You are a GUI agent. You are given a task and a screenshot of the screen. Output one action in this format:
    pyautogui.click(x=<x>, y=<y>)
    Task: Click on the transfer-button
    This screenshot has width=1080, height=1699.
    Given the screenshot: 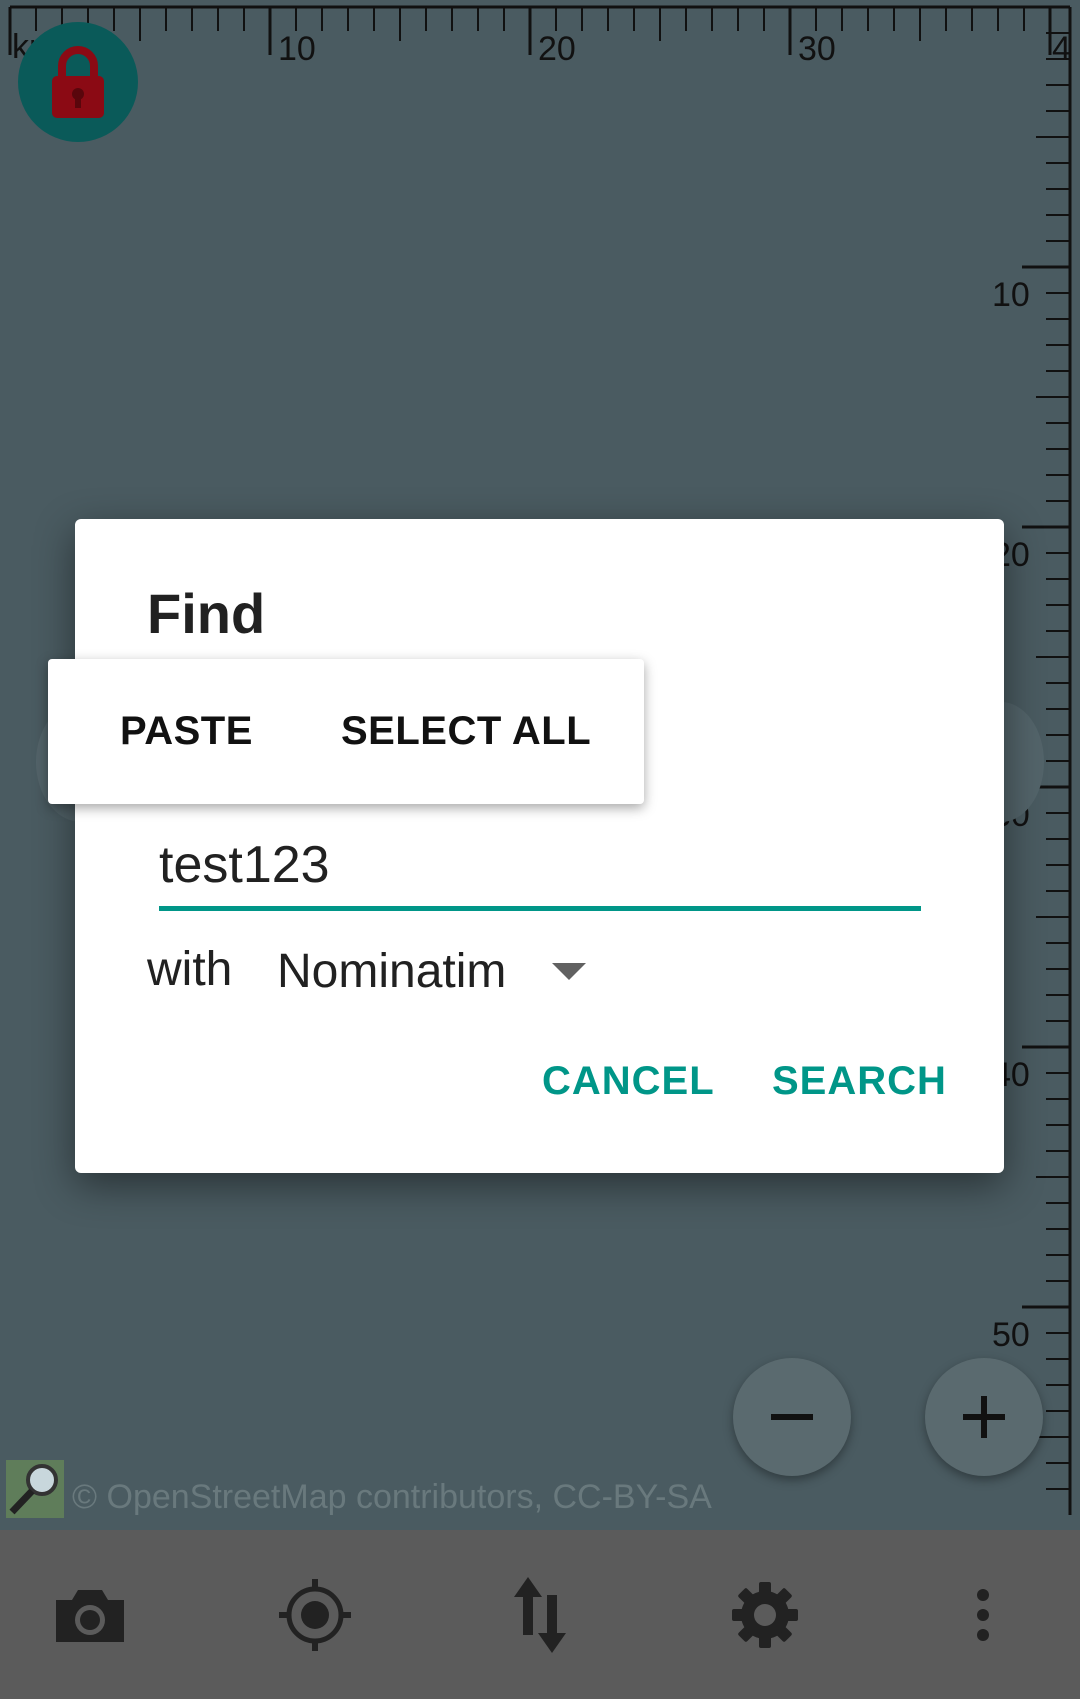 What is the action you would take?
    pyautogui.click(x=540, y=1615)
    